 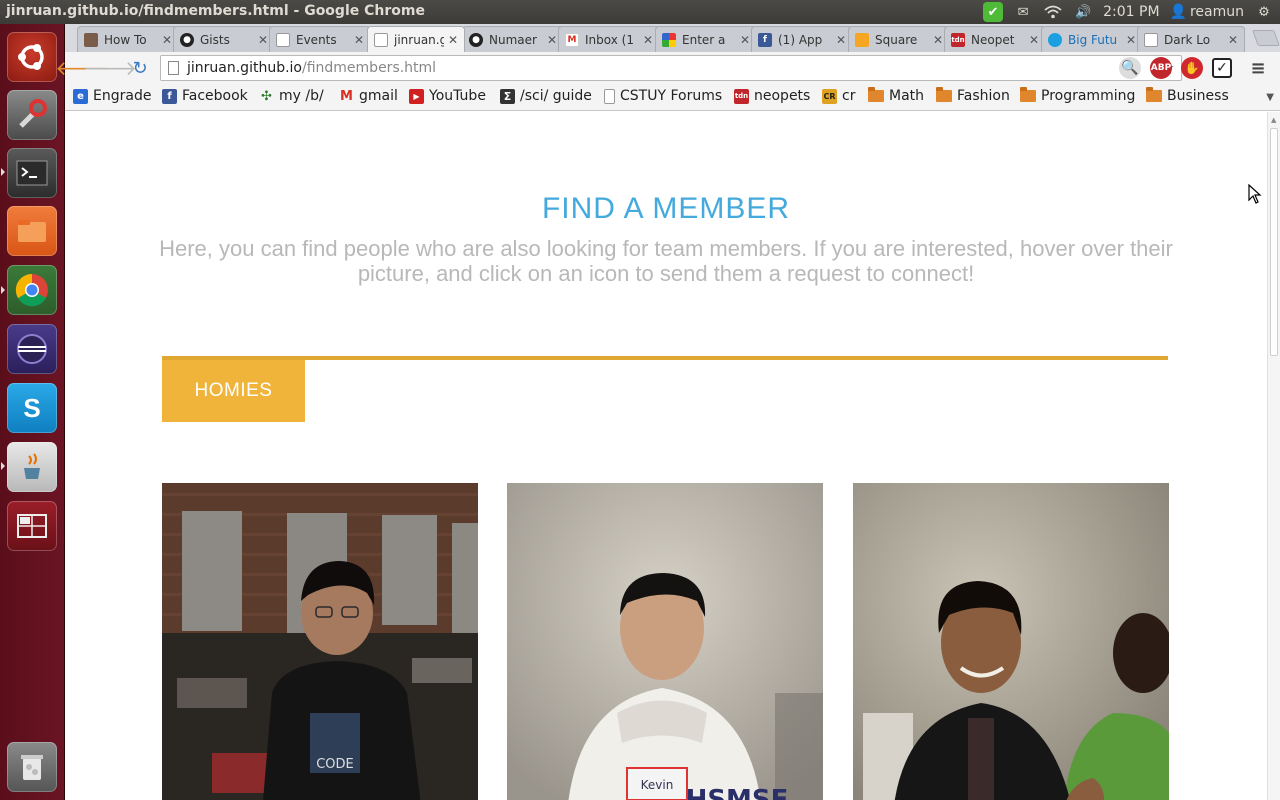 What do you see at coordinates (32, 767) in the screenshot?
I see `trash-icon` at bounding box center [32, 767].